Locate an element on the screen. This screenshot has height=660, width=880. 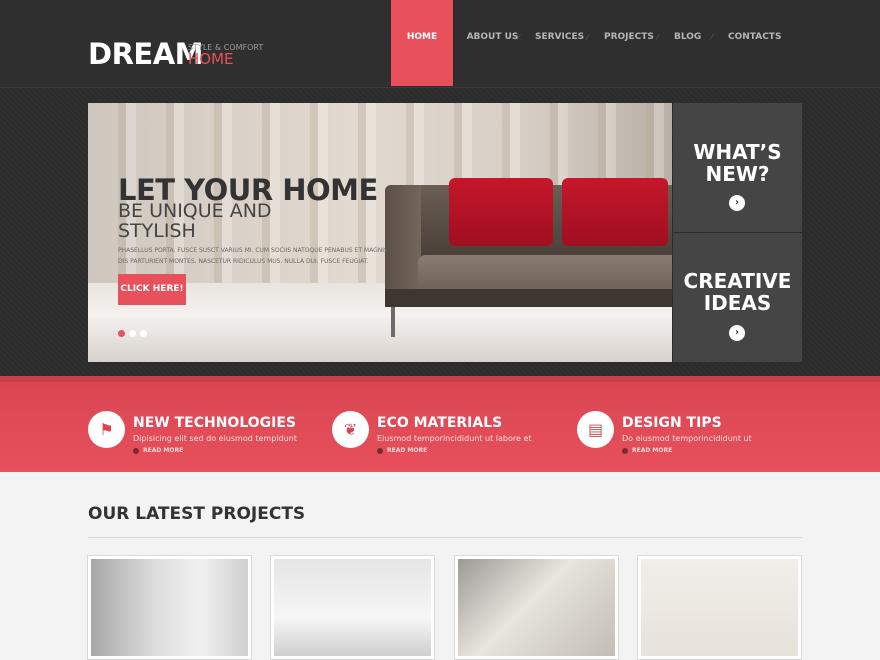
feature-title: ECO MATERIALS is located at coordinates (439, 423).